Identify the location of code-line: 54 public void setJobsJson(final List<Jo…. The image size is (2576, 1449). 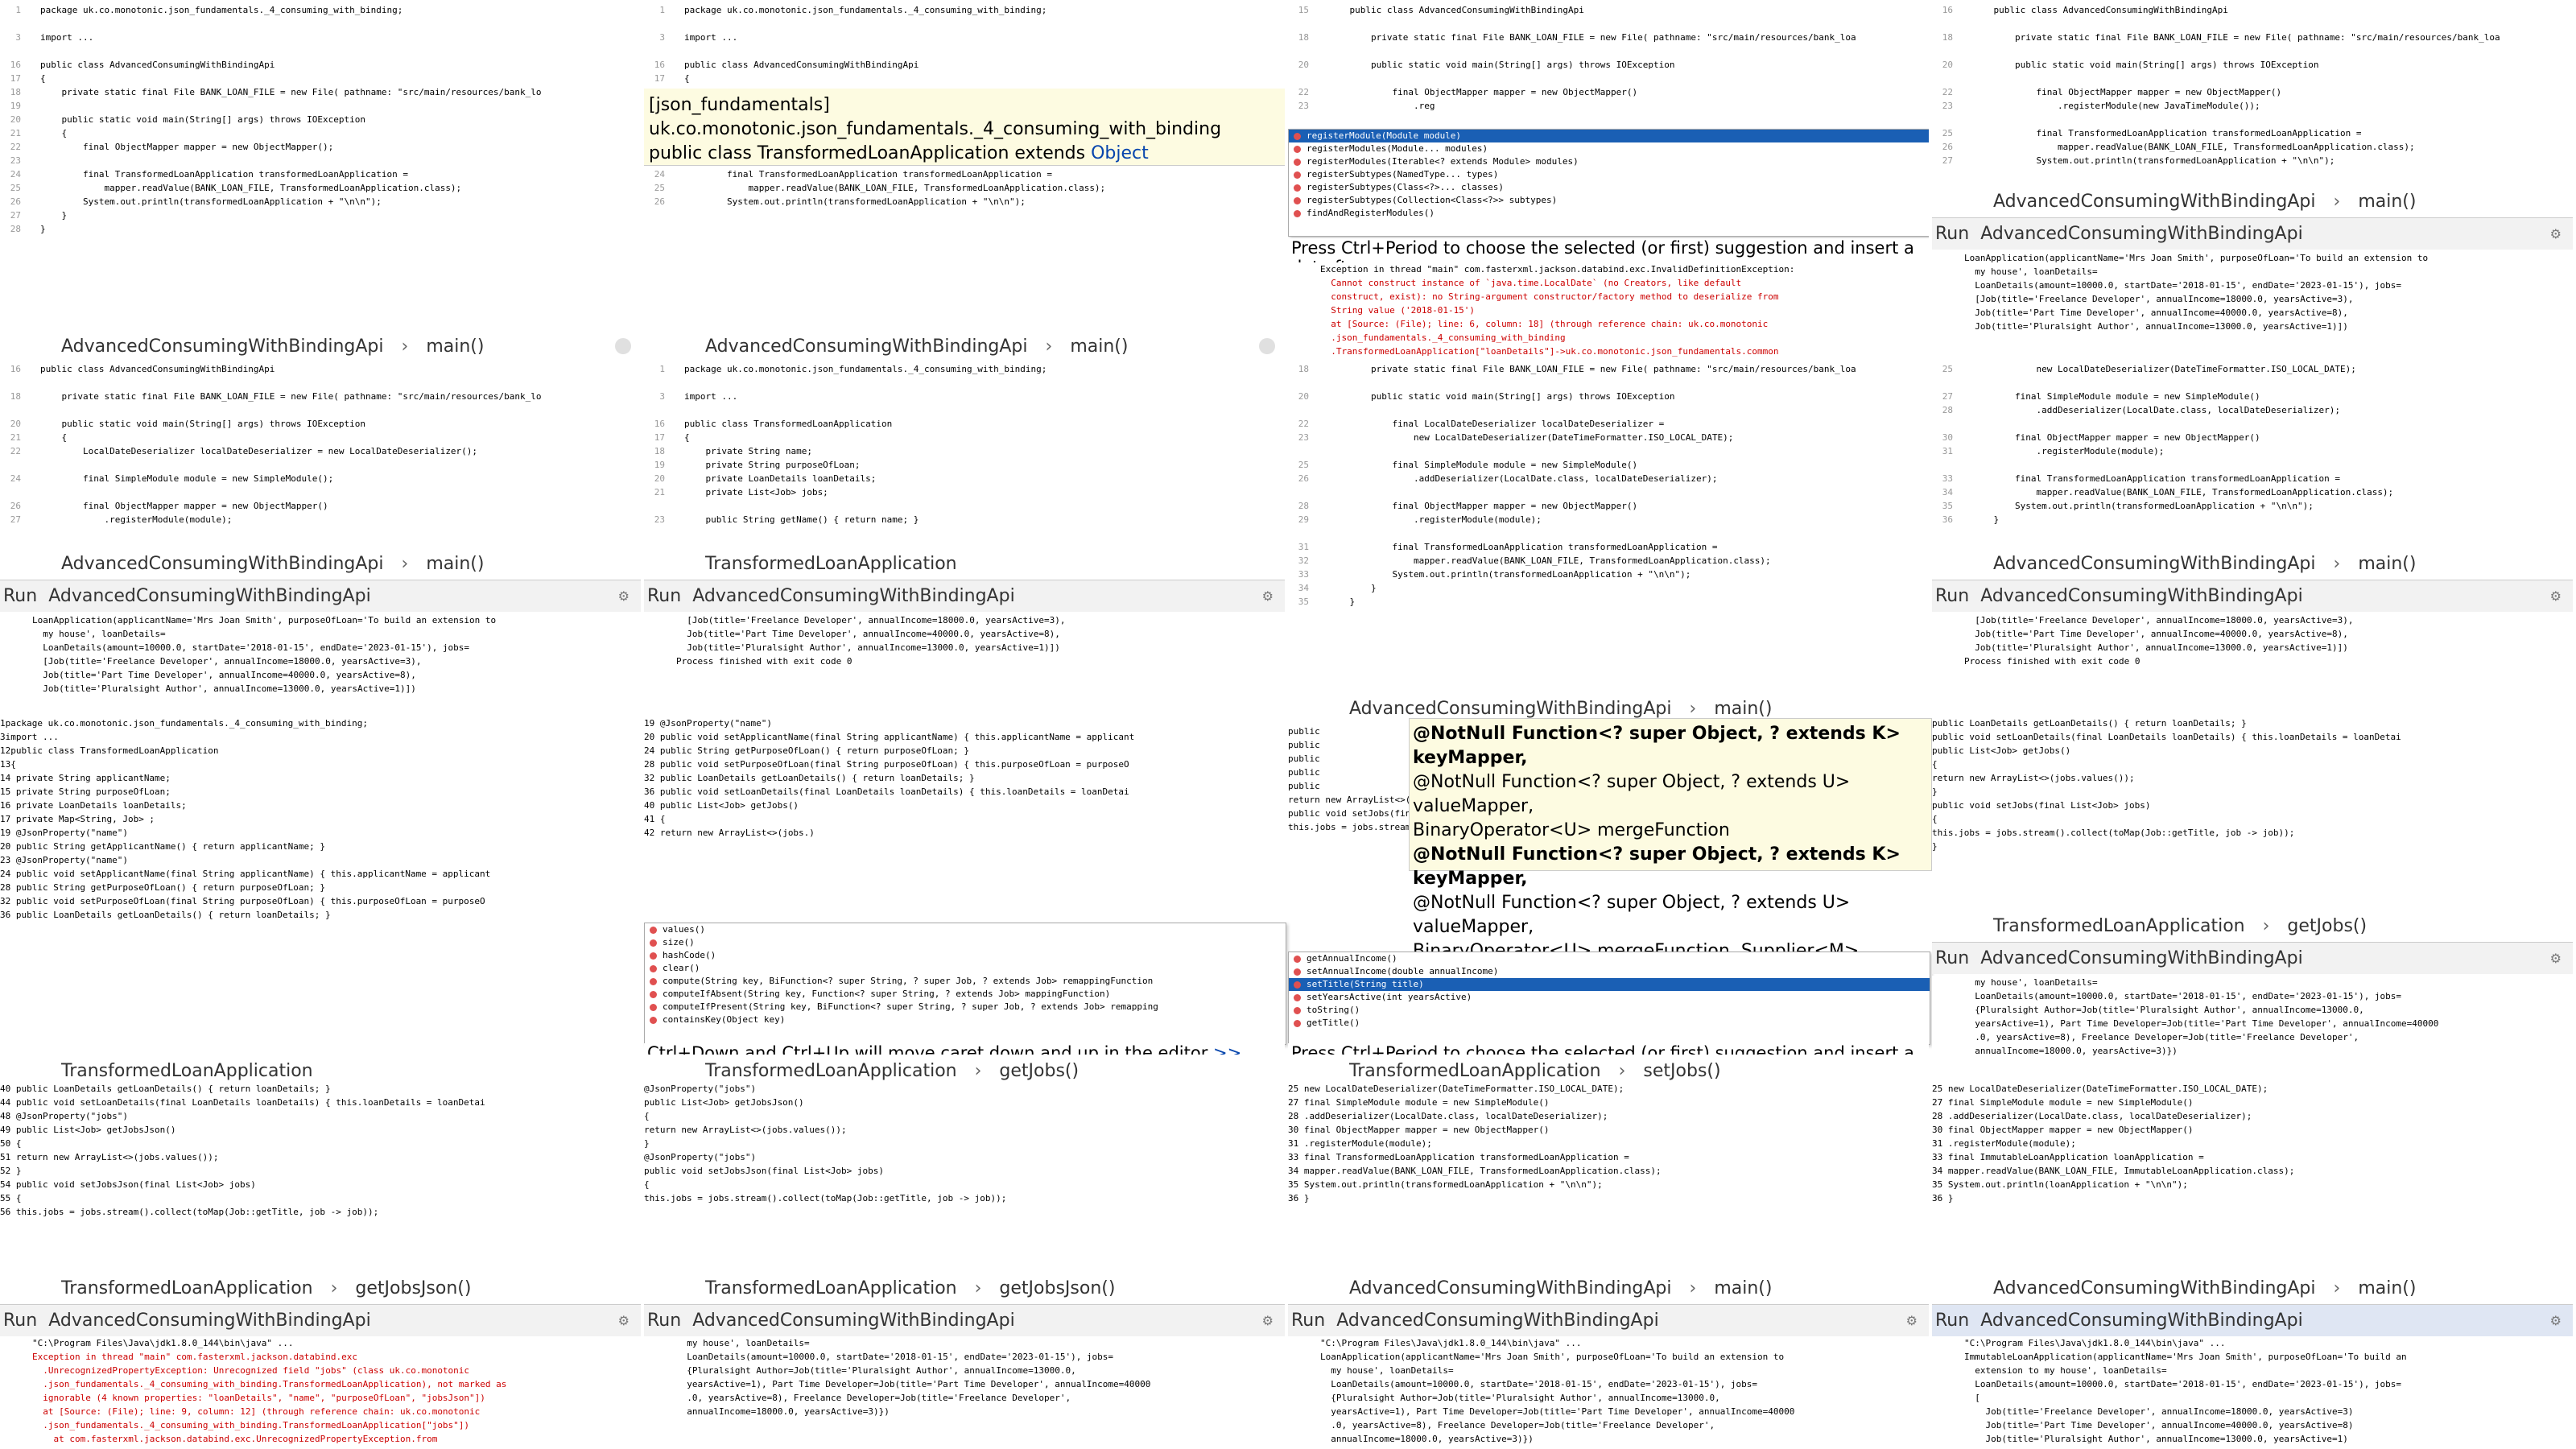
(320, 1184).